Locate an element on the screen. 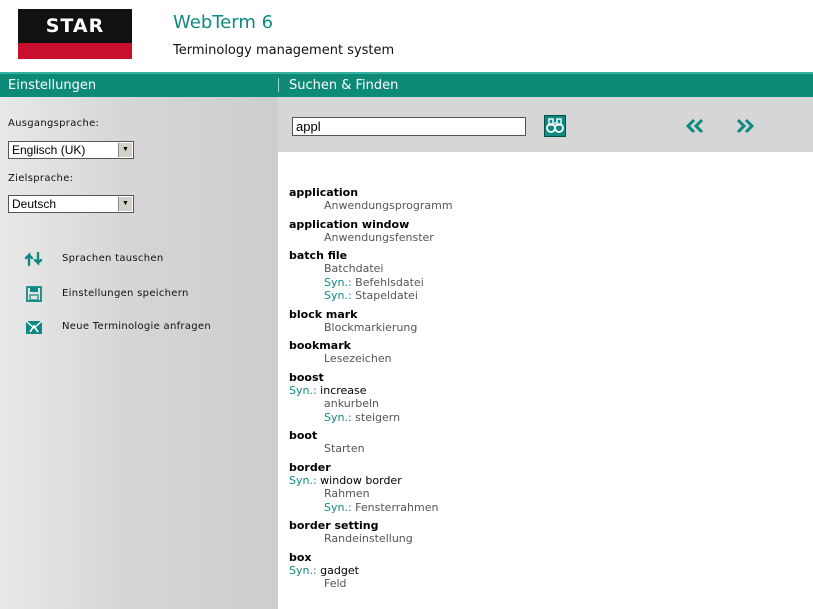 The height and width of the screenshot is (609, 813). translation-text: Anwendungsprogramm is located at coordinates (388, 205).